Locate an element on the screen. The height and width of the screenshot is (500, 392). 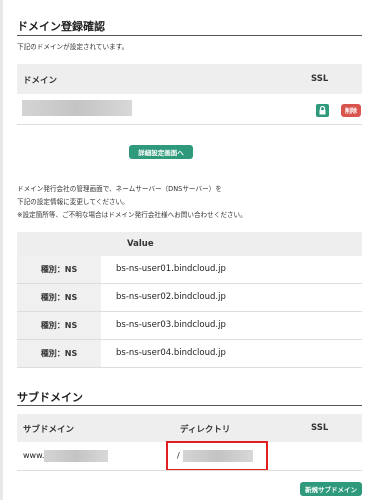
subdomain-prefix: www. is located at coordinates (34, 455).